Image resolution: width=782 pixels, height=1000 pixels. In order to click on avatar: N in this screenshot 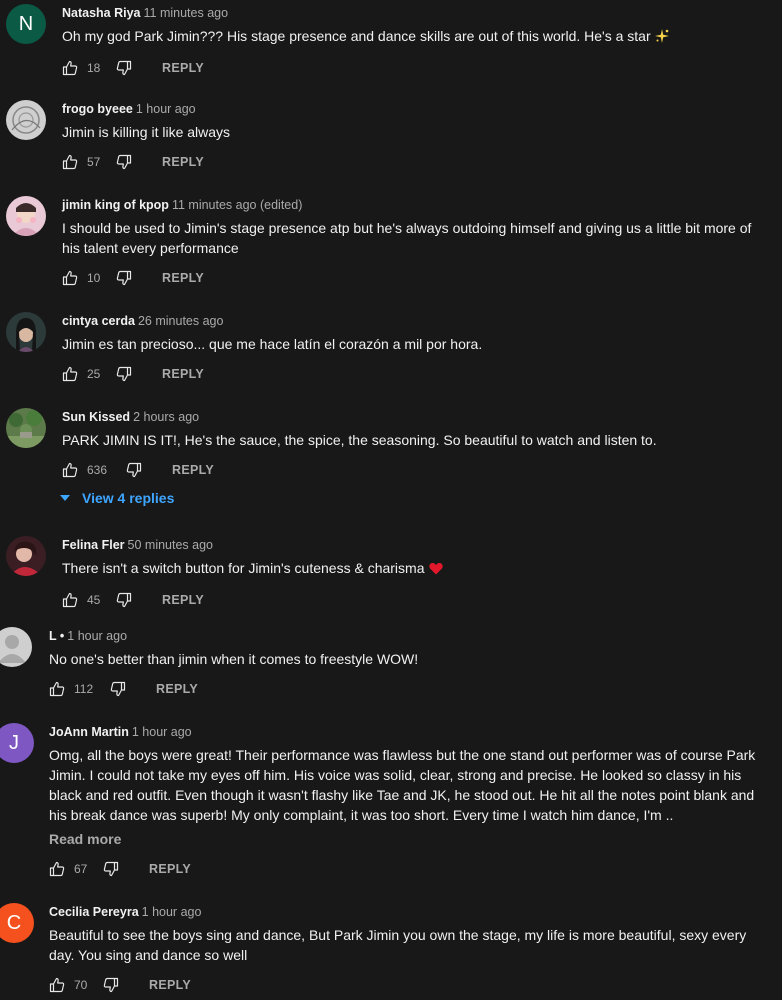, I will do `click(26, 24)`.